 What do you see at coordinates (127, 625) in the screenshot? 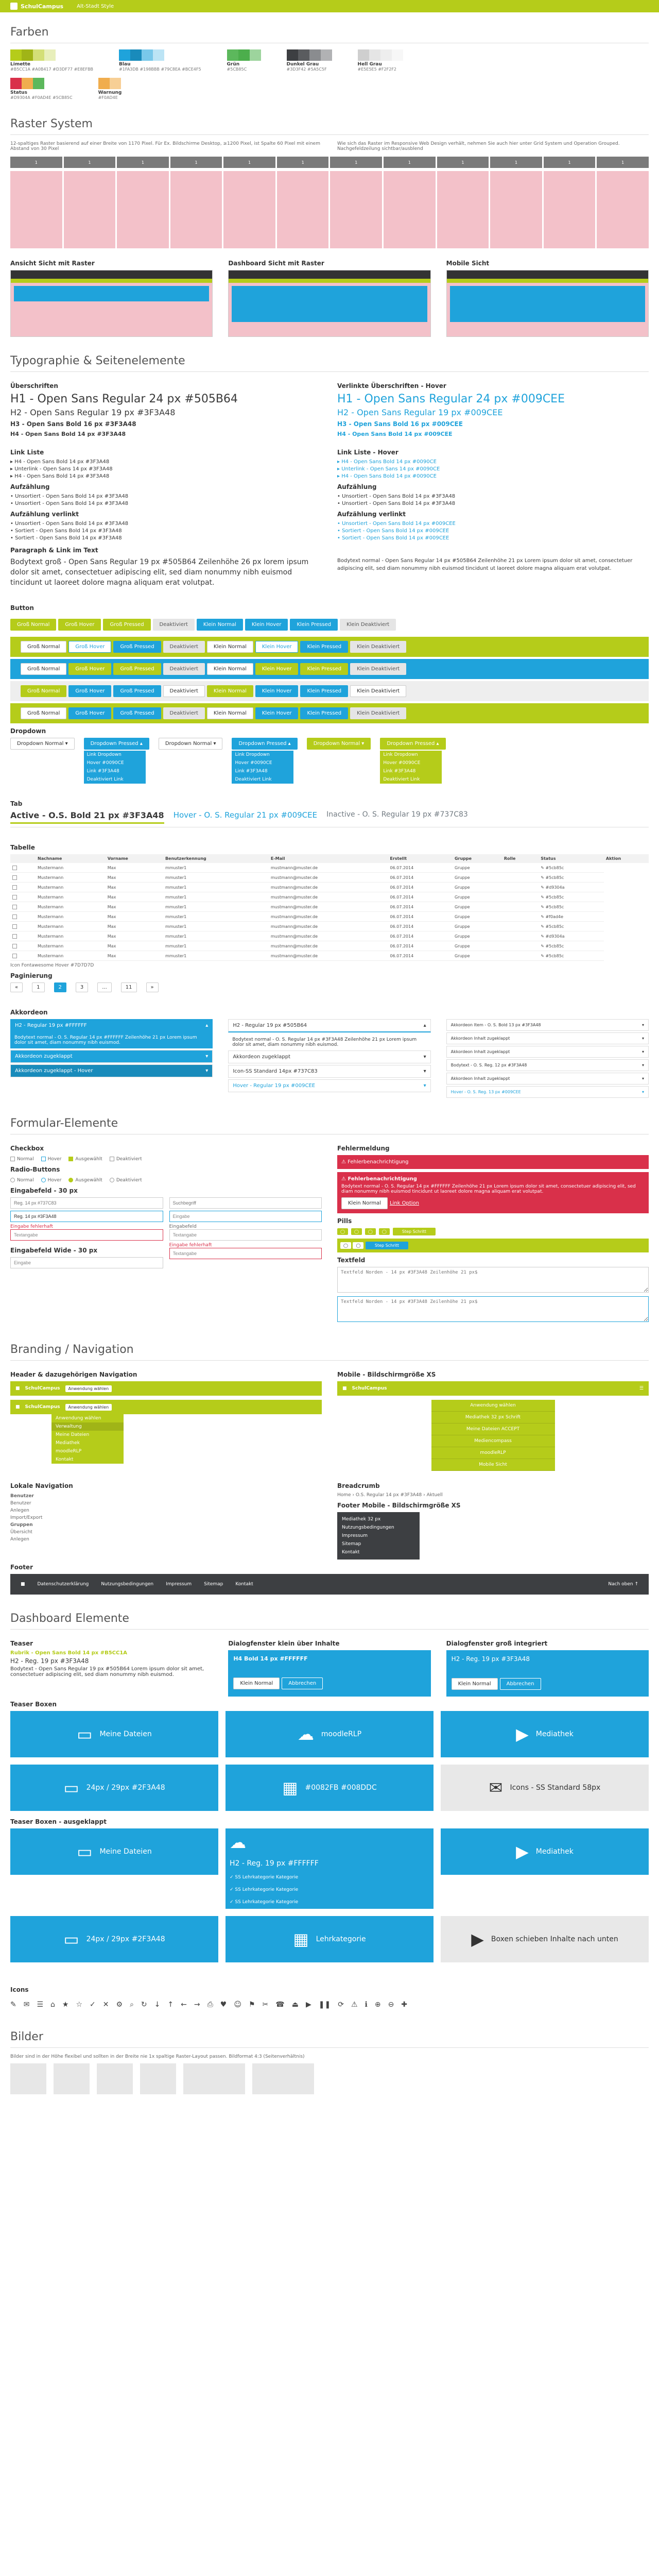
I see `button-large: Groß Pressed` at bounding box center [127, 625].